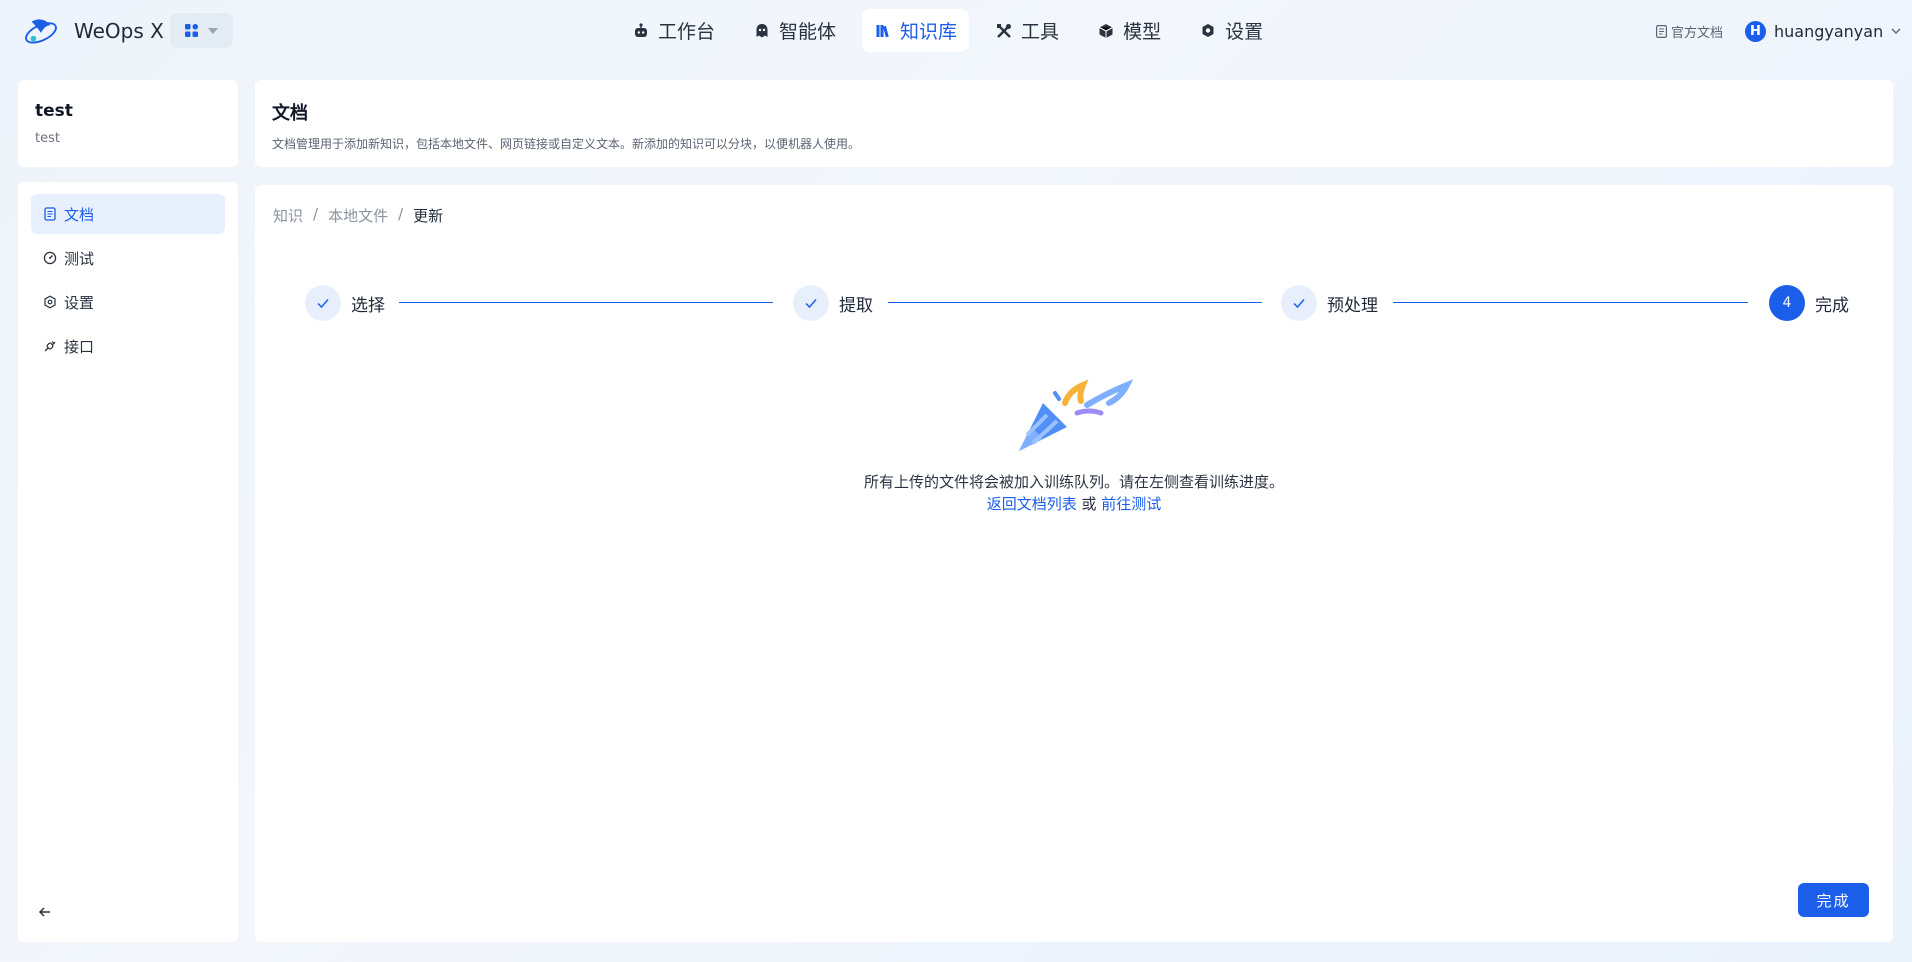 The height and width of the screenshot is (962, 1912). Describe the element at coordinates (1106, 30) in the screenshot. I see `cube-icon` at that location.